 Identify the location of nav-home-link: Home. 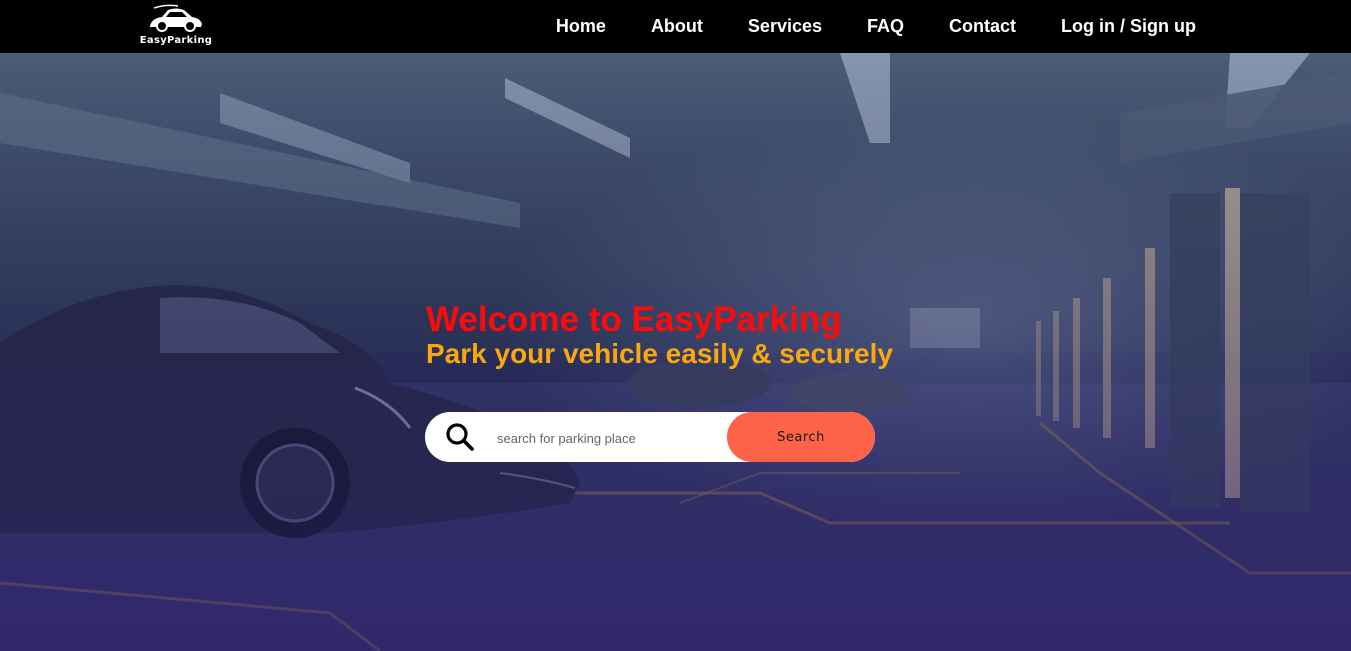
(581, 26).